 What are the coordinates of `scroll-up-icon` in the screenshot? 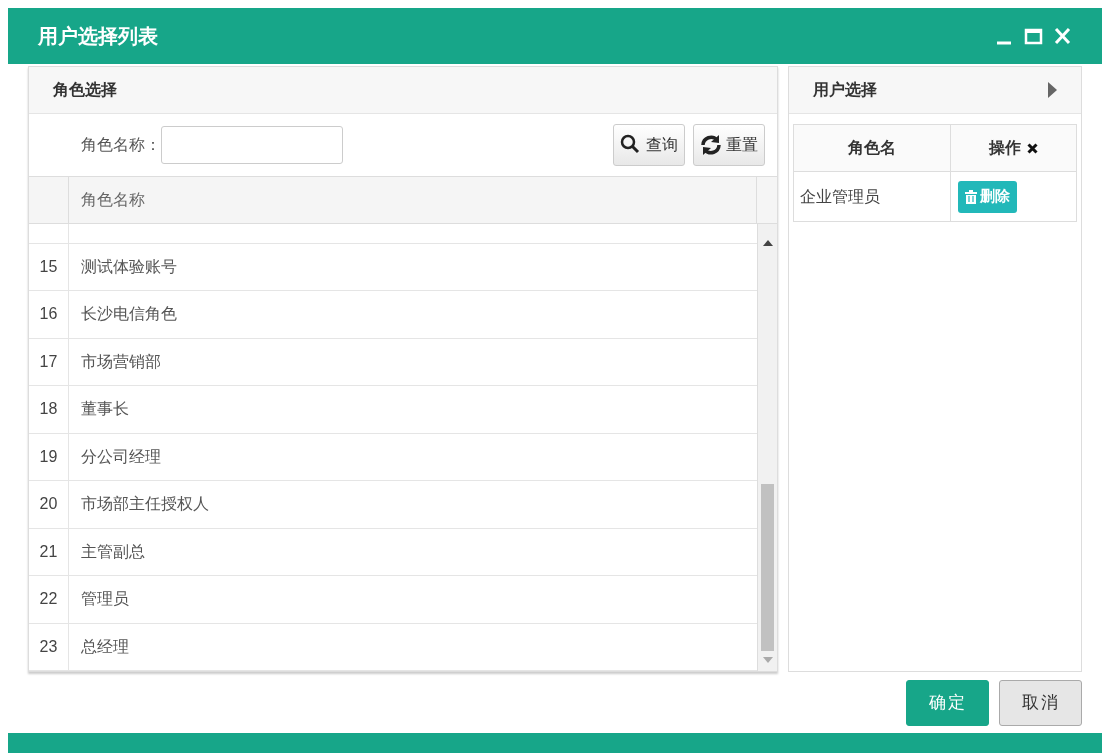 It's located at (767, 243).